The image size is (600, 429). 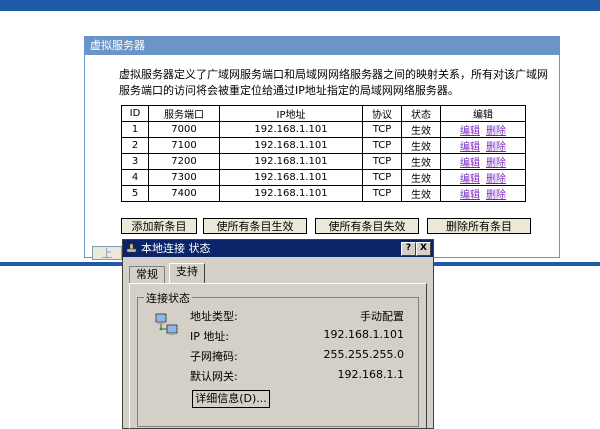 I want to click on dialog-titlebar: 本地连接 状态 ? X, so click(x=278, y=248).